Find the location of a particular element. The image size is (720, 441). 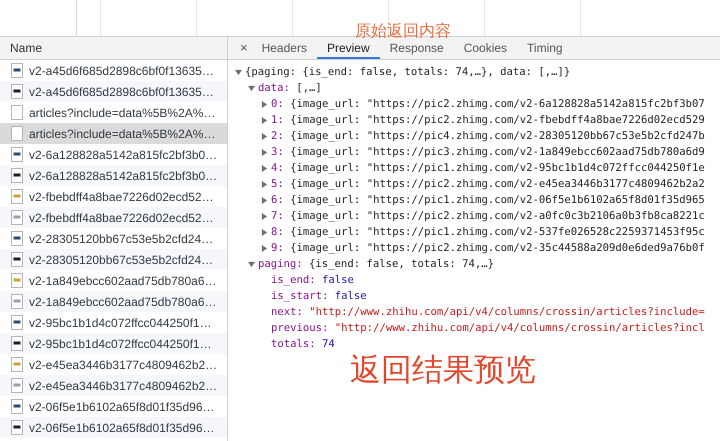

json-line: is_end: false is located at coordinates (312, 280).